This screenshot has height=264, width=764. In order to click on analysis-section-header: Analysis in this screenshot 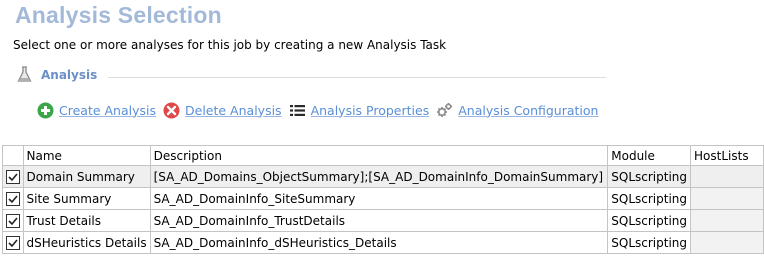, I will do `click(61, 74)`.